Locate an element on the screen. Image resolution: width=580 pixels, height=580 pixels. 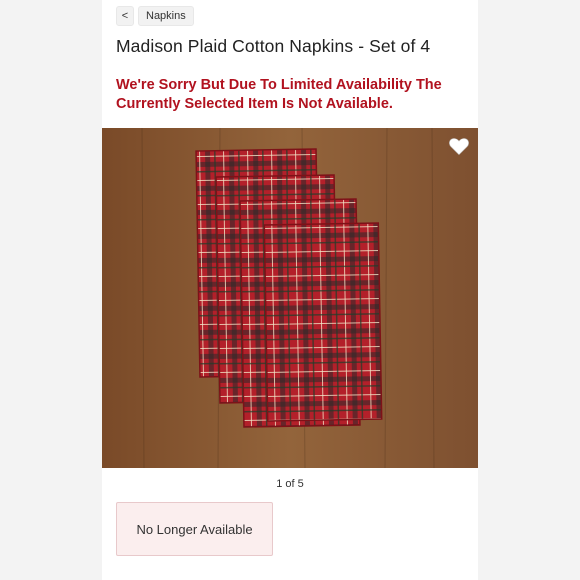
image-counter-text: 1 of 5 is located at coordinates (290, 484).